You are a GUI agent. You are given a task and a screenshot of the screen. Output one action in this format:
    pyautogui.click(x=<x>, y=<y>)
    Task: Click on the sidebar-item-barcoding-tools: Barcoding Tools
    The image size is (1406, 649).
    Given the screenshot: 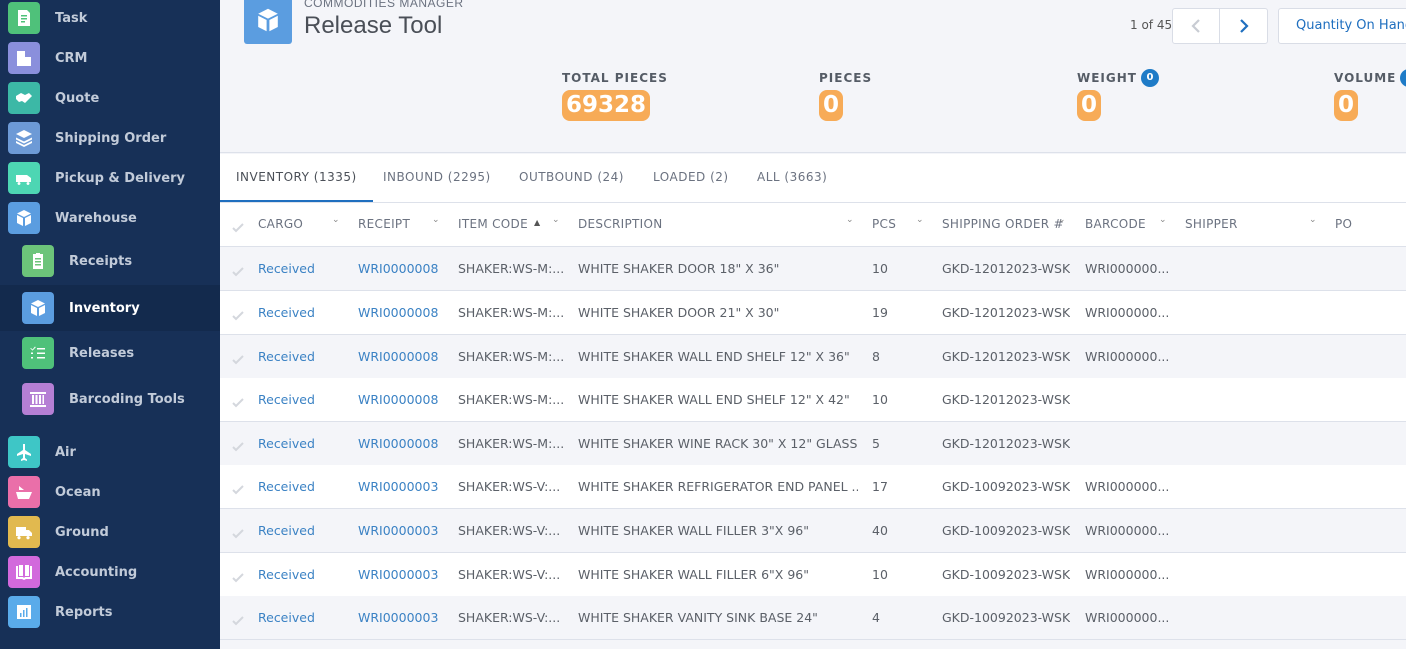 What is the action you would take?
    pyautogui.click(x=110, y=399)
    